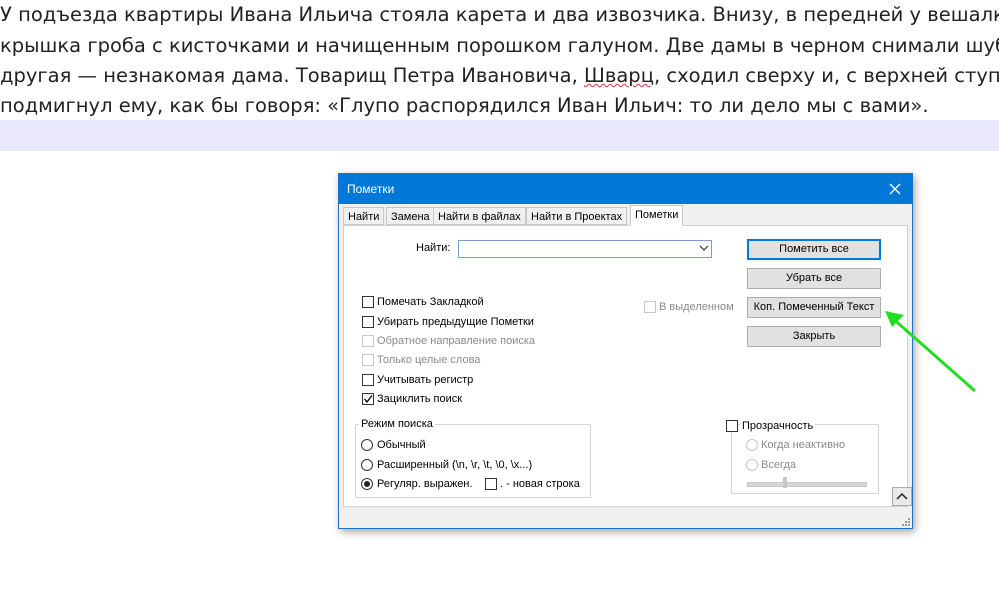 This screenshot has height=598, width=999. I want to click on wrap-around-label: Зациклить поиск, so click(420, 399).